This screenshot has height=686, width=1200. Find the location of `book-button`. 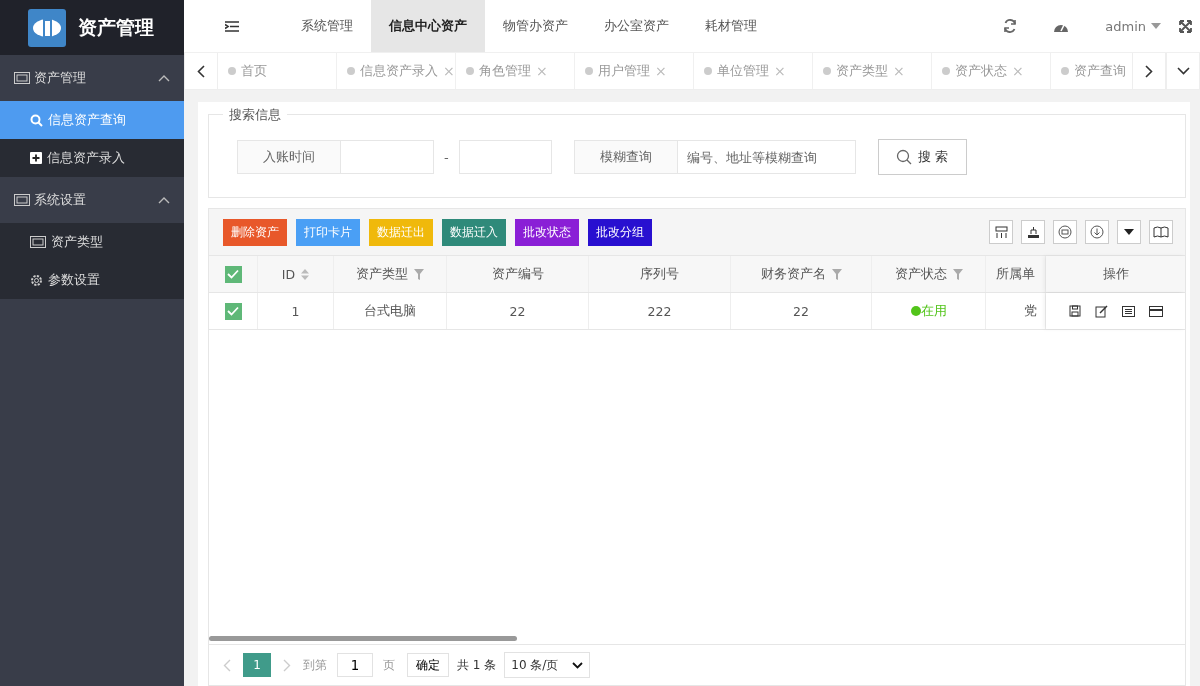

book-button is located at coordinates (1161, 232).